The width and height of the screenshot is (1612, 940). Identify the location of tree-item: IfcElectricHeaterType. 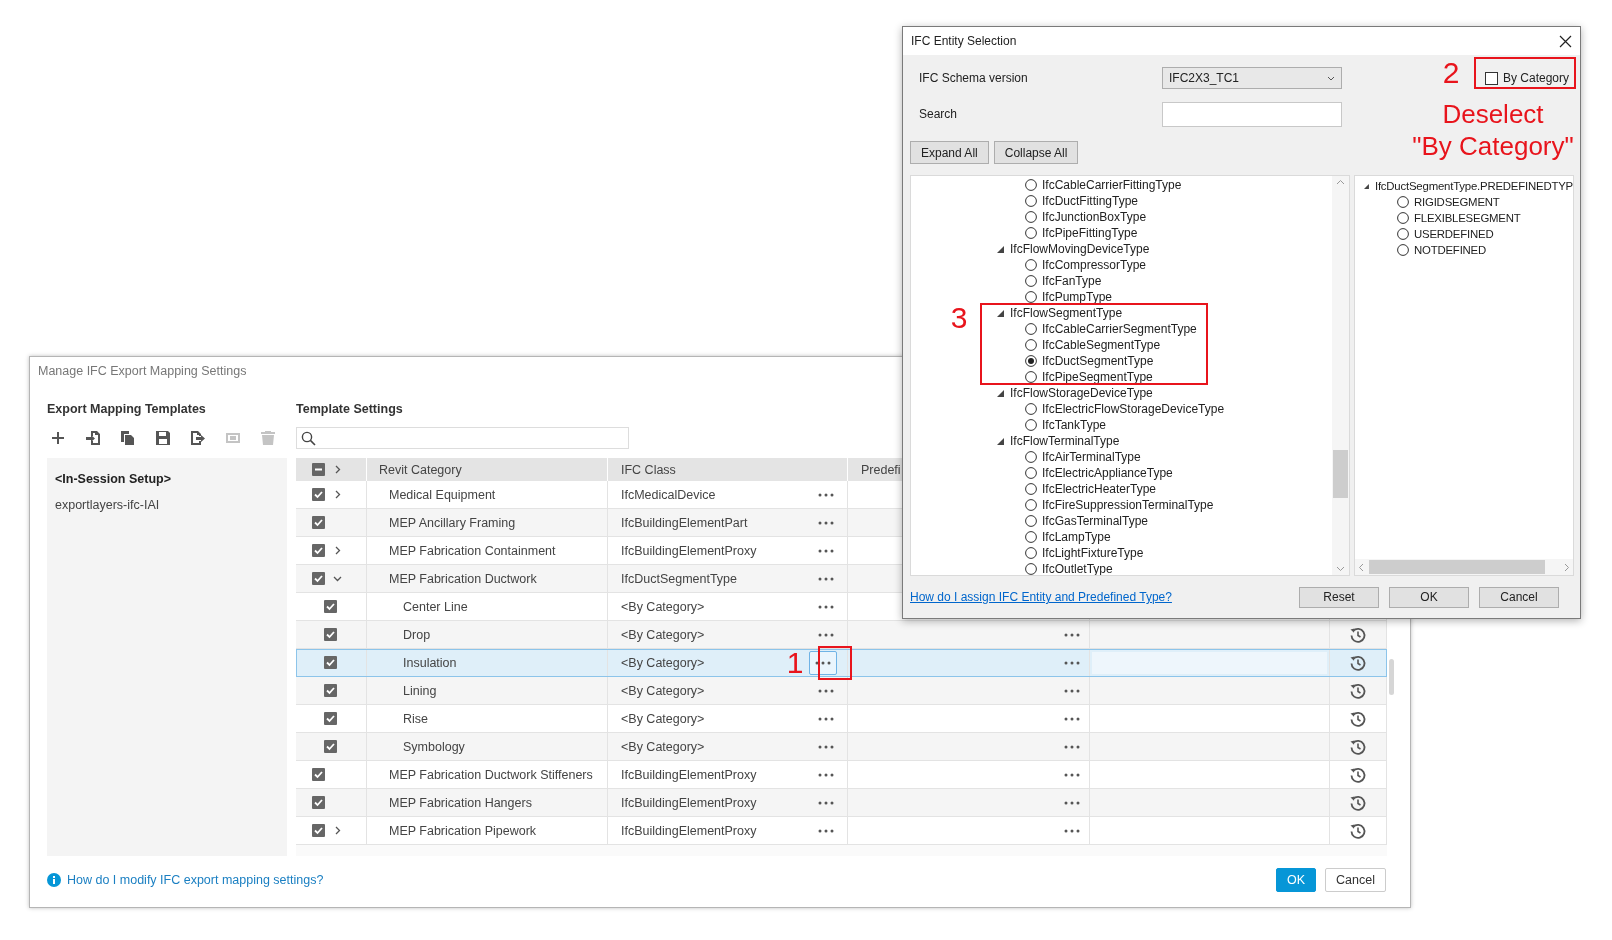
(1099, 489).